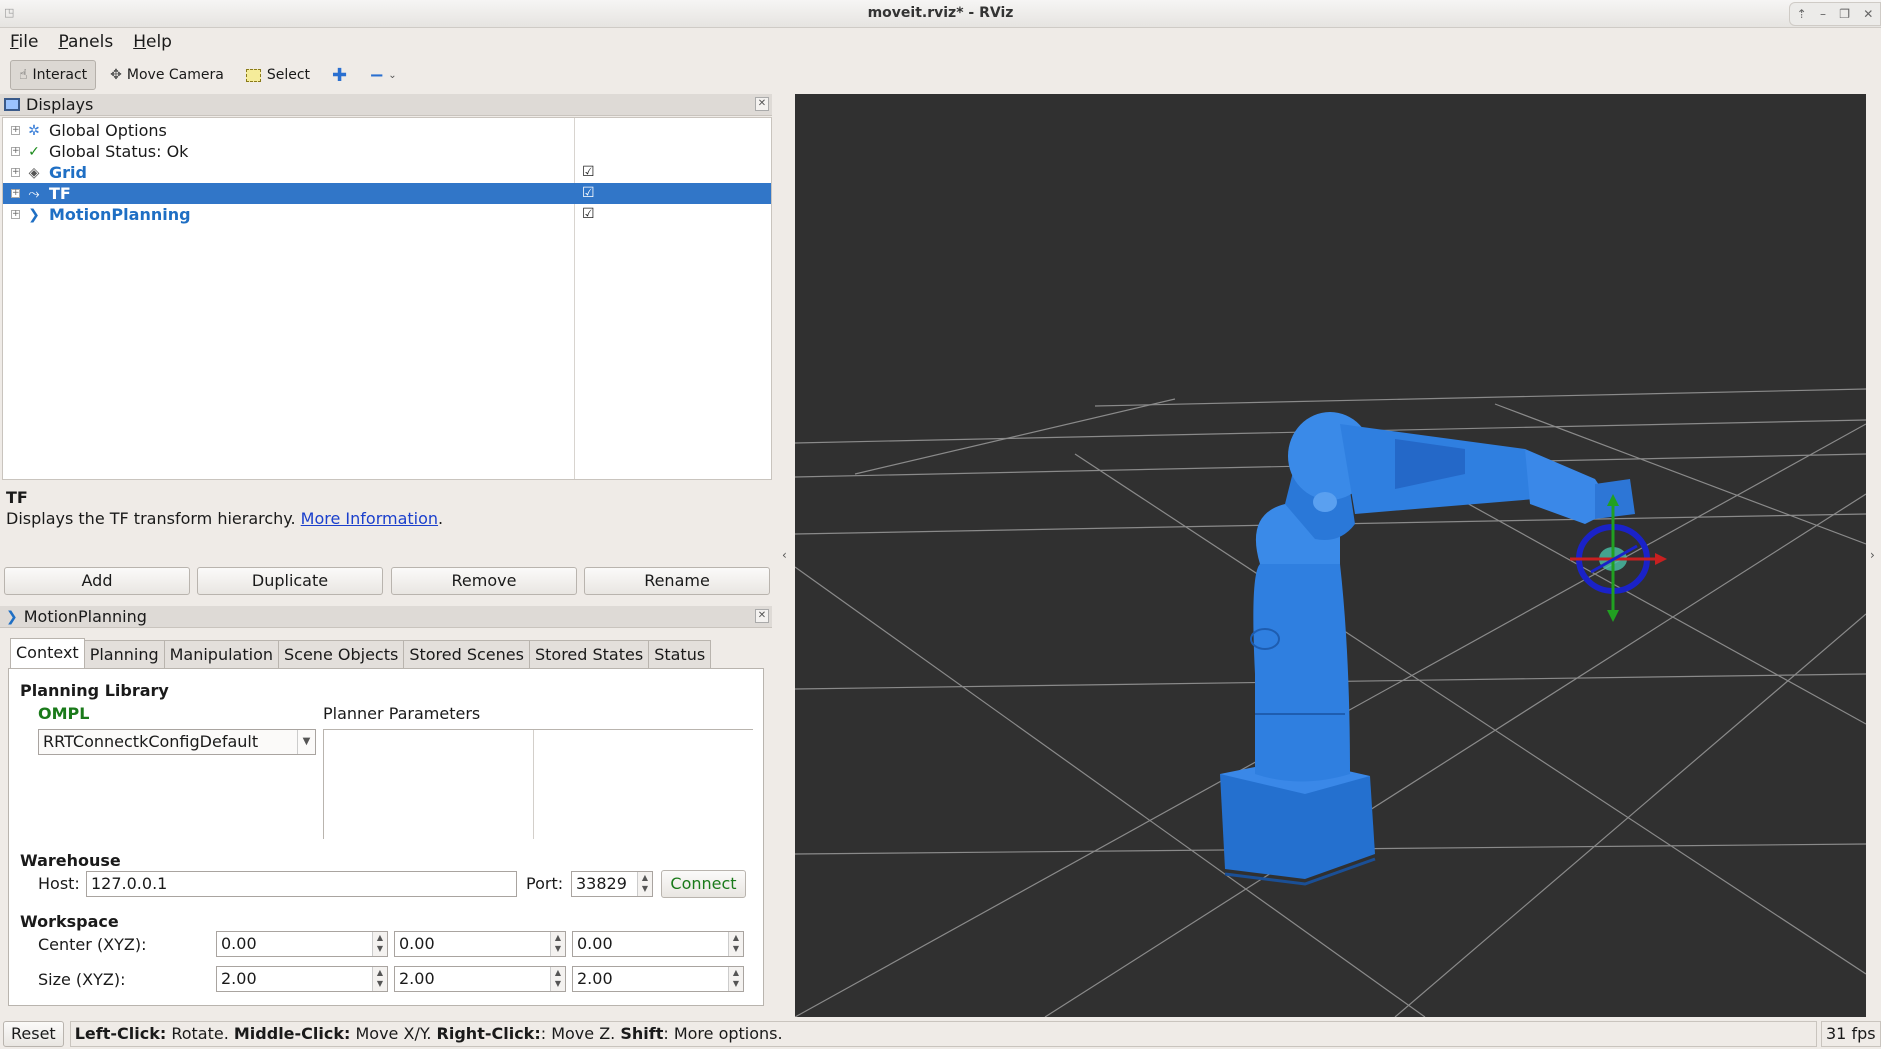 This screenshot has height=1049, width=1881. I want to click on fps-readout: 31 fps, so click(1851, 1034).